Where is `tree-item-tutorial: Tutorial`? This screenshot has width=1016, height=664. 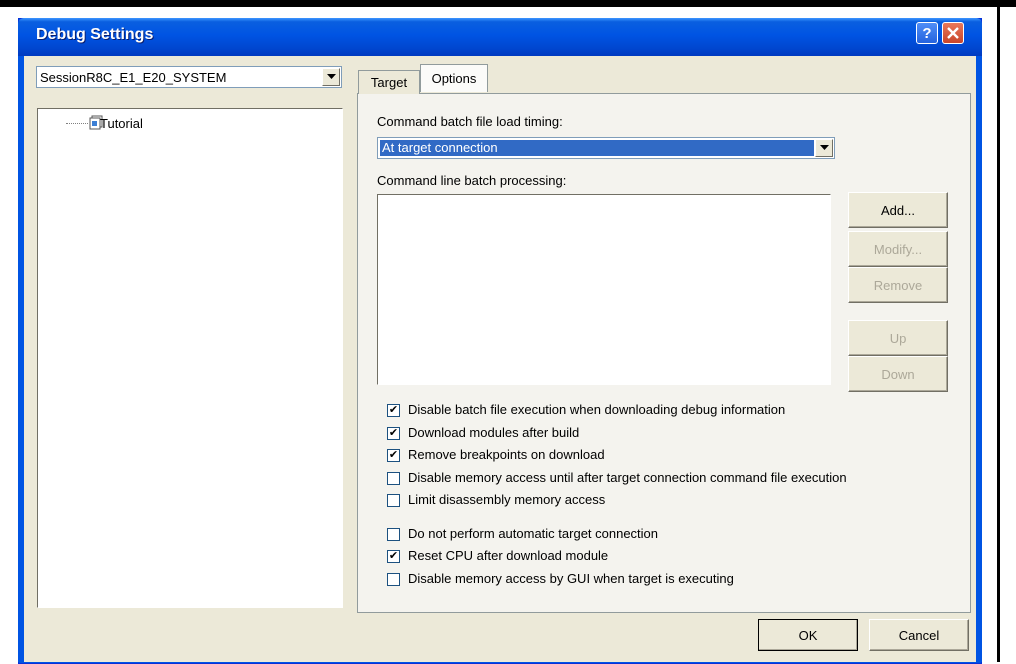 tree-item-tutorial: Tutorial is located at coordinates (121, 123).